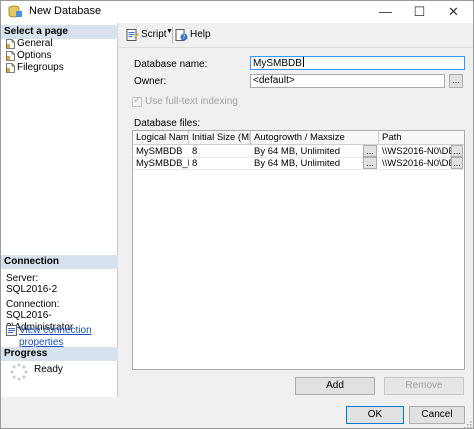  Describe the element at coordinates (200, 34) in the screenshot. I see `help-label: Help` at that location.